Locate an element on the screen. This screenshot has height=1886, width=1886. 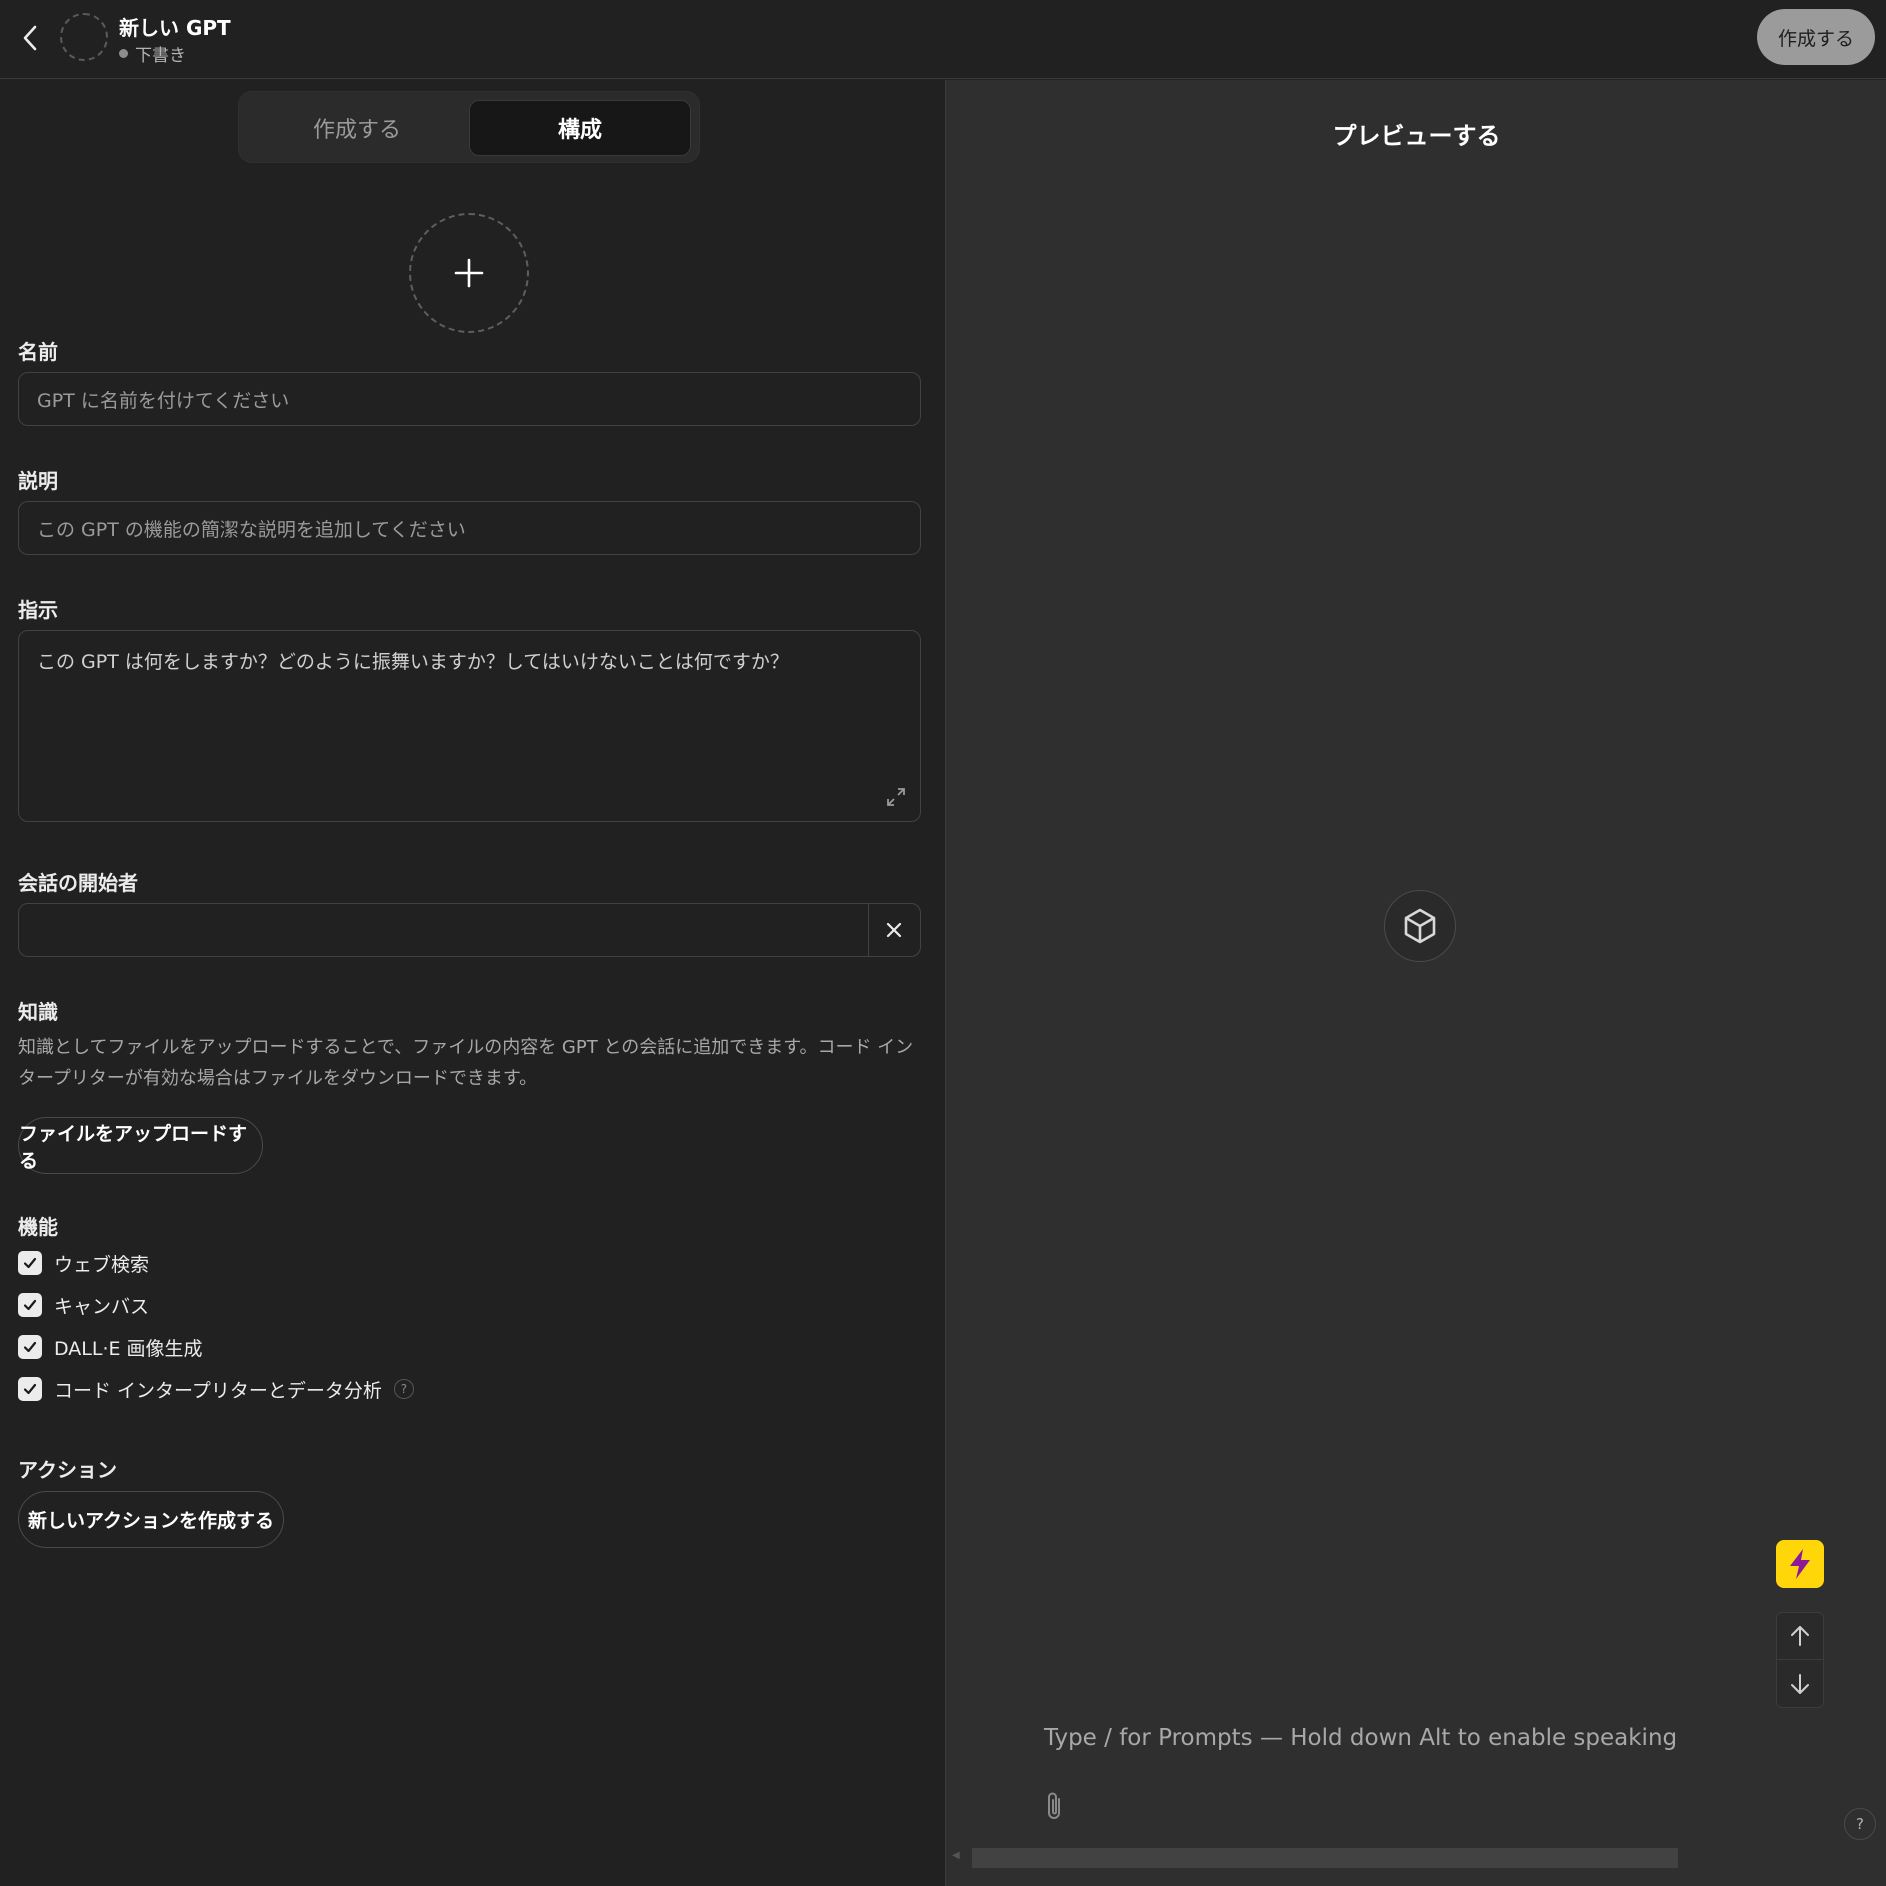
actions-label: アクション is located at coordinates (67, 1470).